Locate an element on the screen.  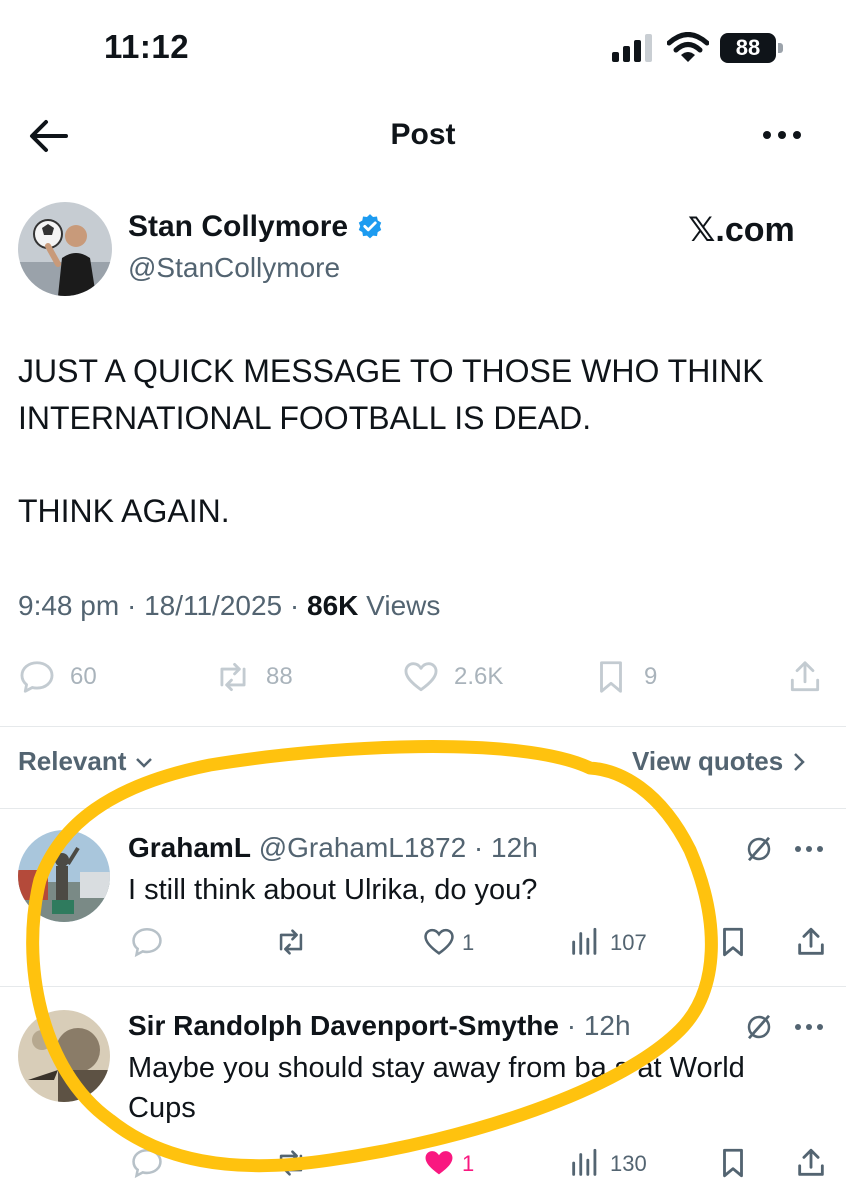
sort-dropdown: Relevant is located at coordinates (86, 761).